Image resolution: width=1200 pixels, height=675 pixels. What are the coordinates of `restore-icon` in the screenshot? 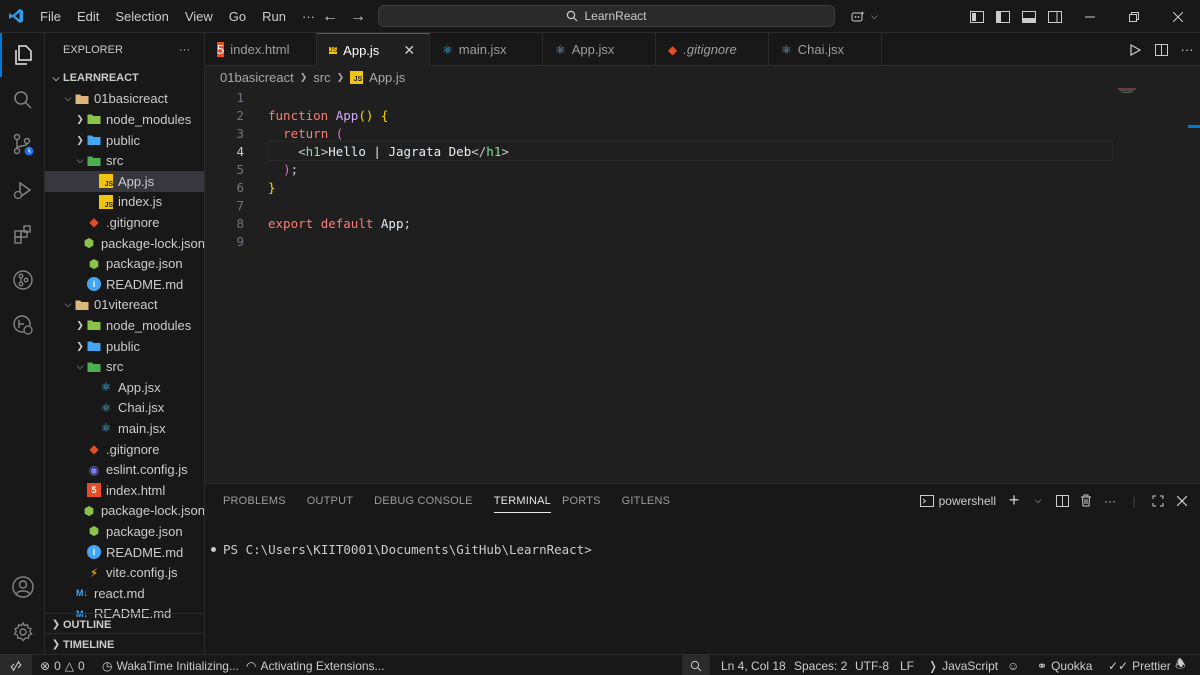 It's located at (1134, 16).